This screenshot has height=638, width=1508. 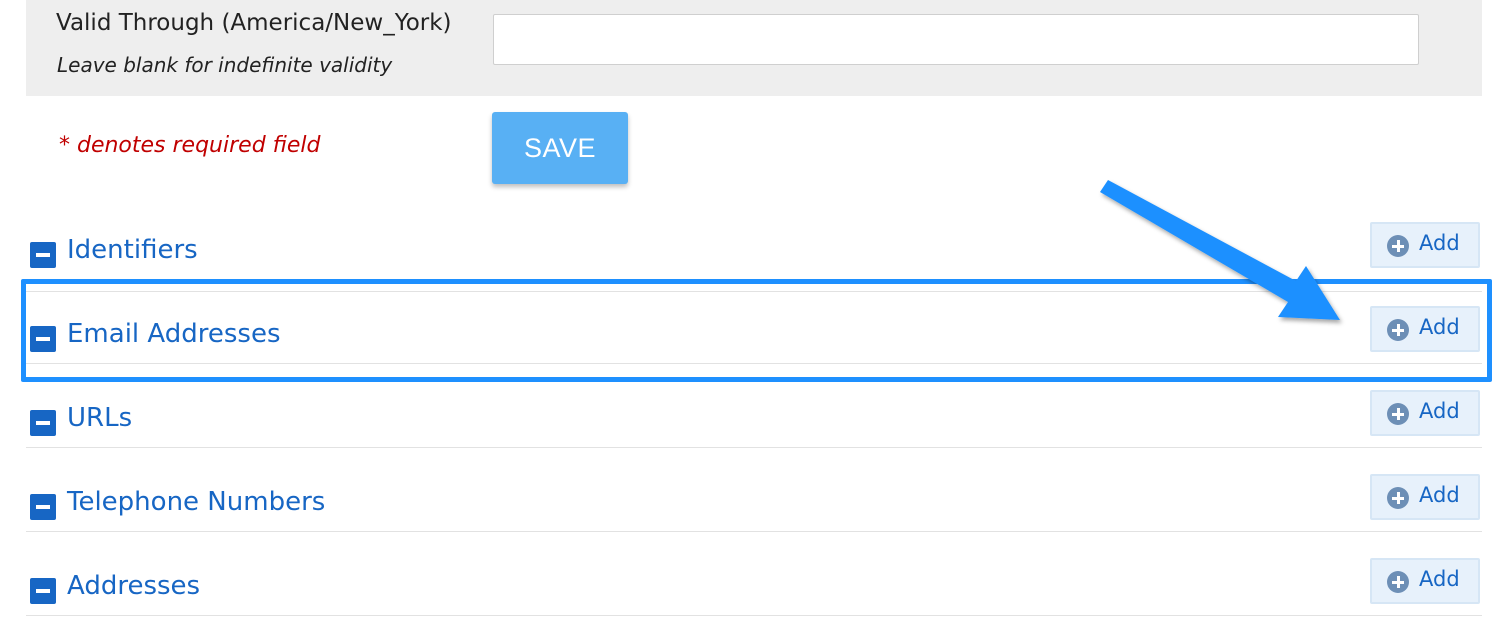 I want to click on valid-through-label: Valid Through (America/New_York), so click(x=254, y=23).